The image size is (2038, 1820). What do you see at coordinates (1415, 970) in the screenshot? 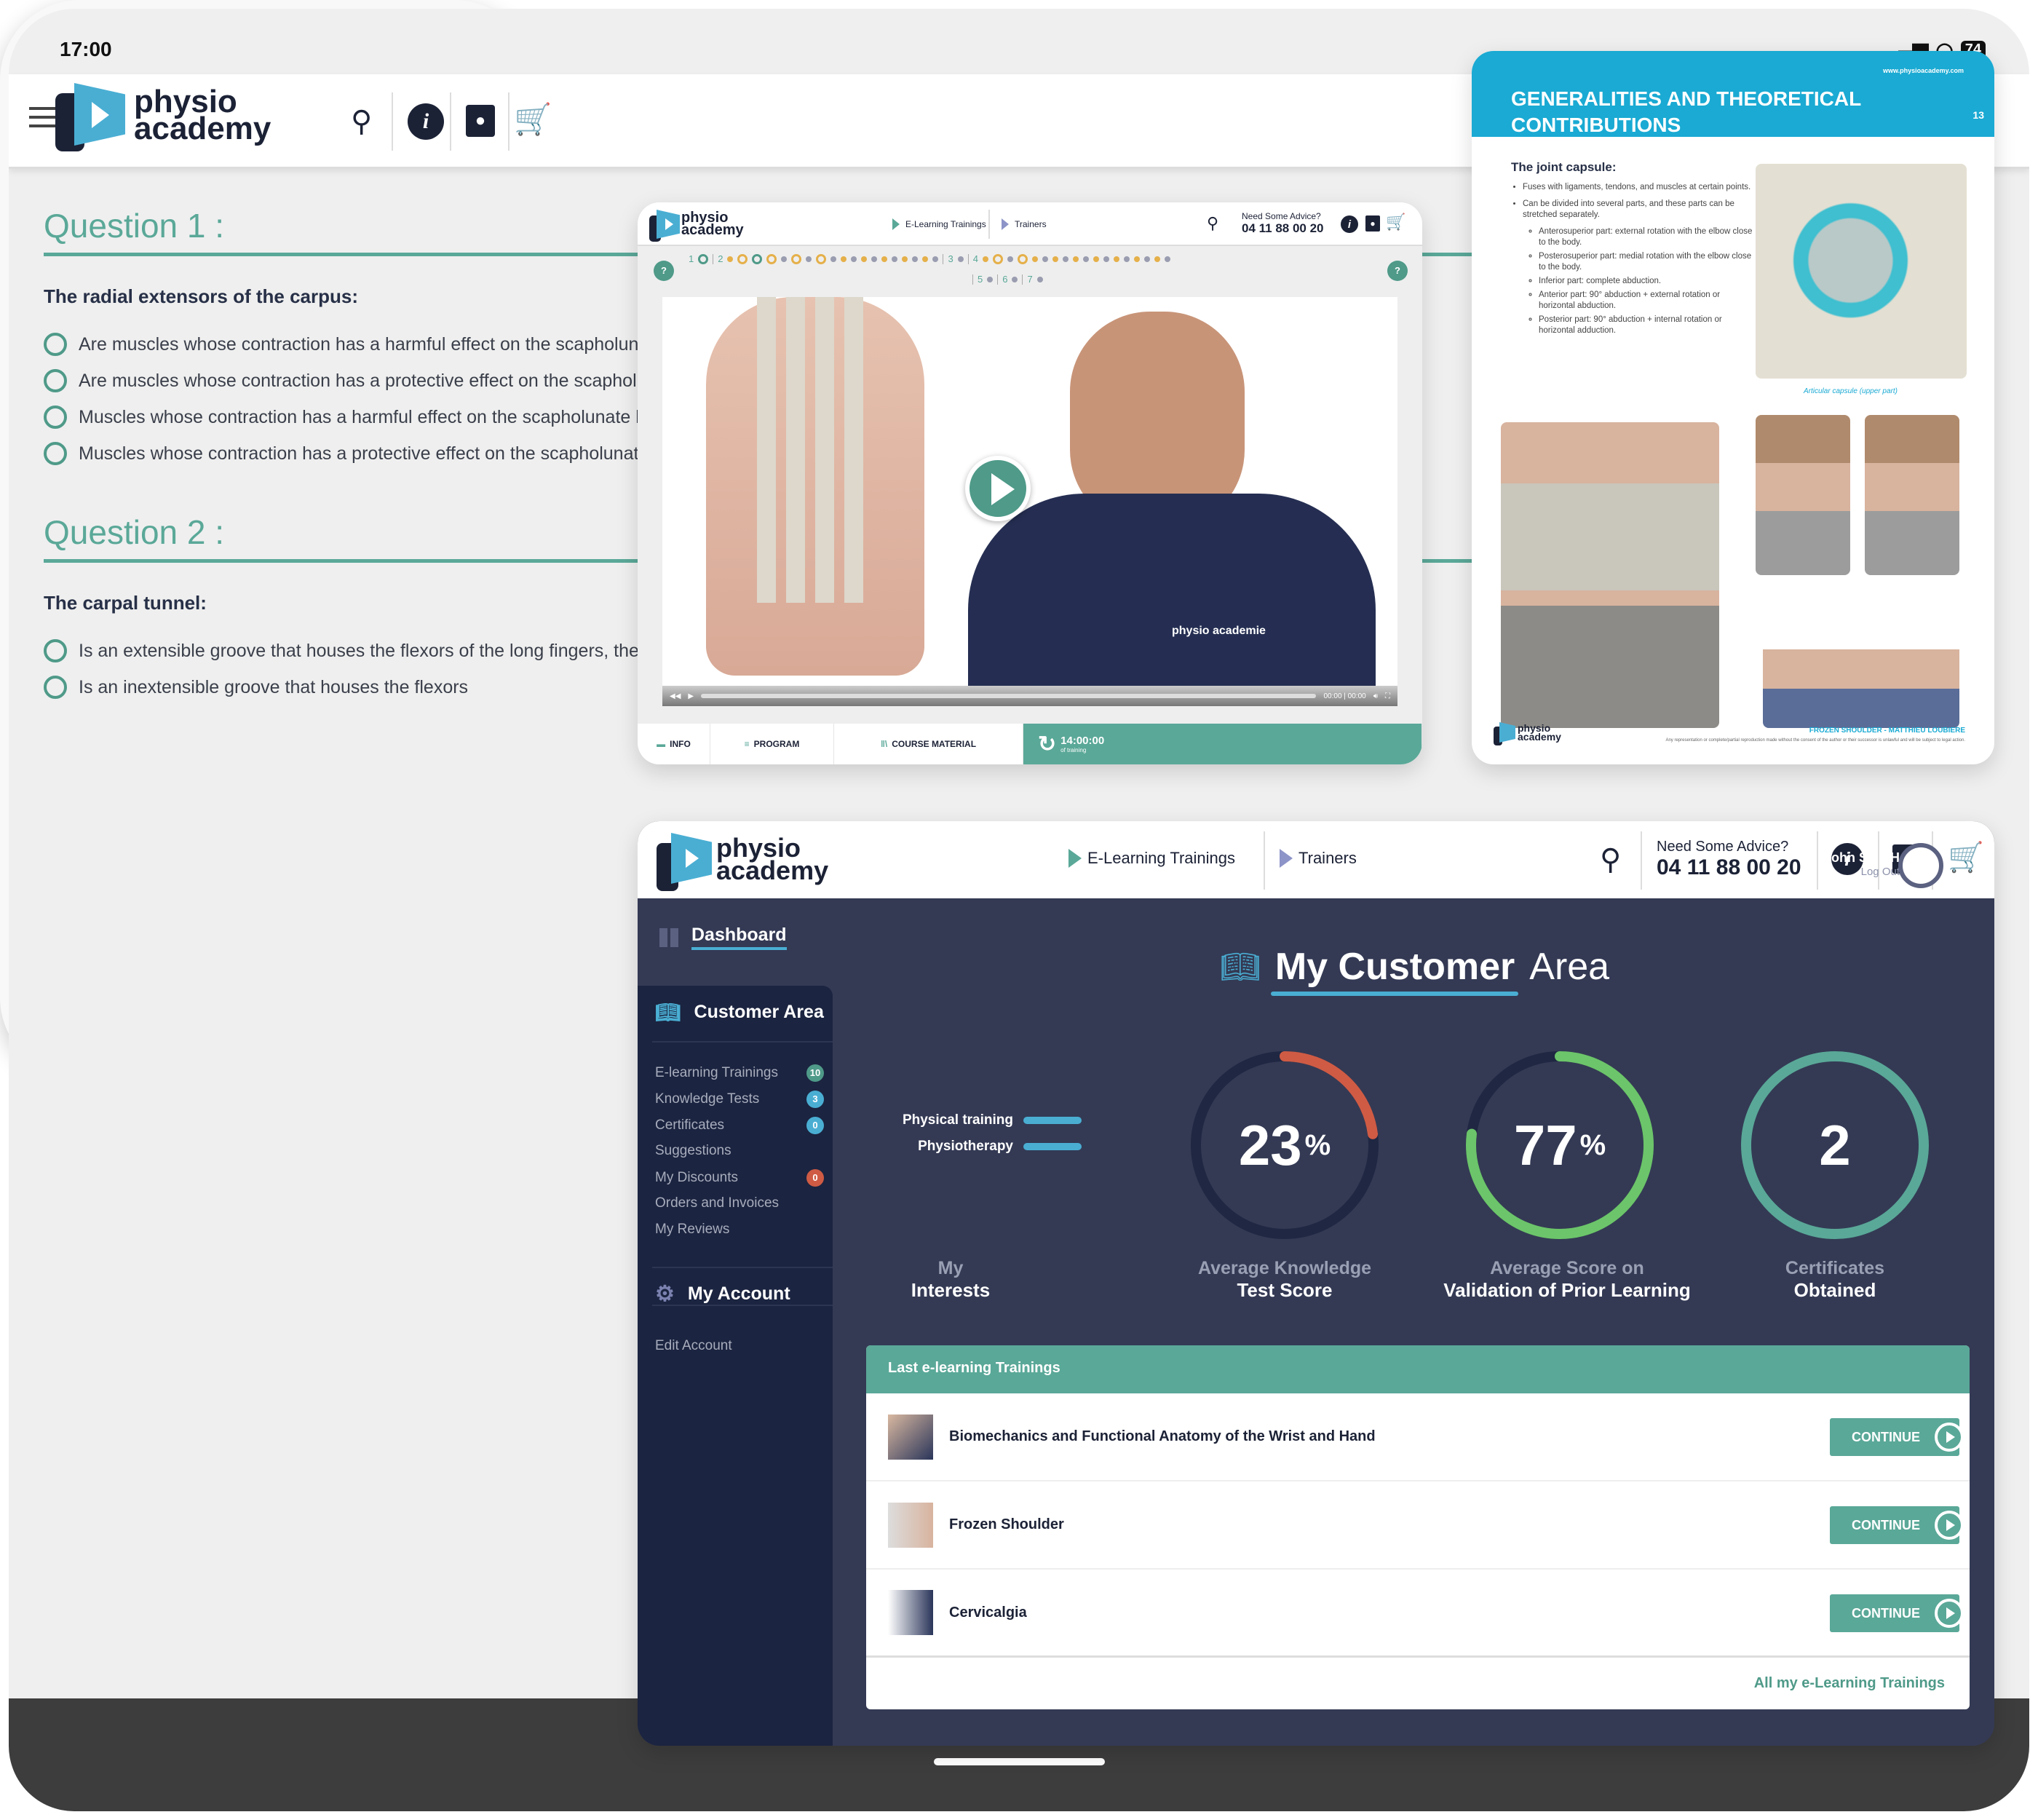
I see `page-title: 📖︎ My Customer Area` at bounding box center [1415, 970].